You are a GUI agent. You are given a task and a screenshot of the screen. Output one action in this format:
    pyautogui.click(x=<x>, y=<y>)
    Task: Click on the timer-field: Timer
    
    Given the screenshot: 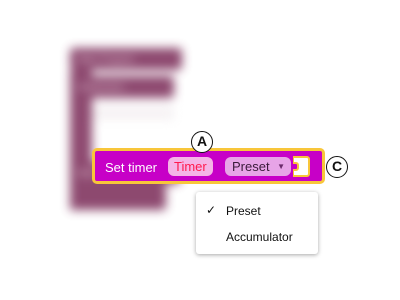 What is the action you would take?
    pyautogui.click(x=190, y=166)
    